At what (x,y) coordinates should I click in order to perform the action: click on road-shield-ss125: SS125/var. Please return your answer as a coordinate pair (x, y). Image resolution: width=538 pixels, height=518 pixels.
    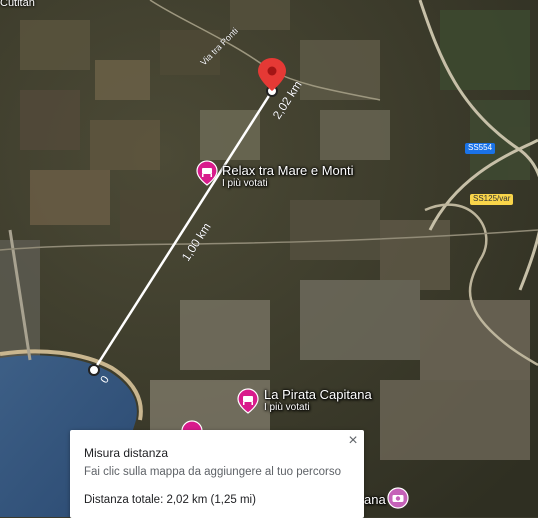
    Looking at the image, I should click on (492, 199).